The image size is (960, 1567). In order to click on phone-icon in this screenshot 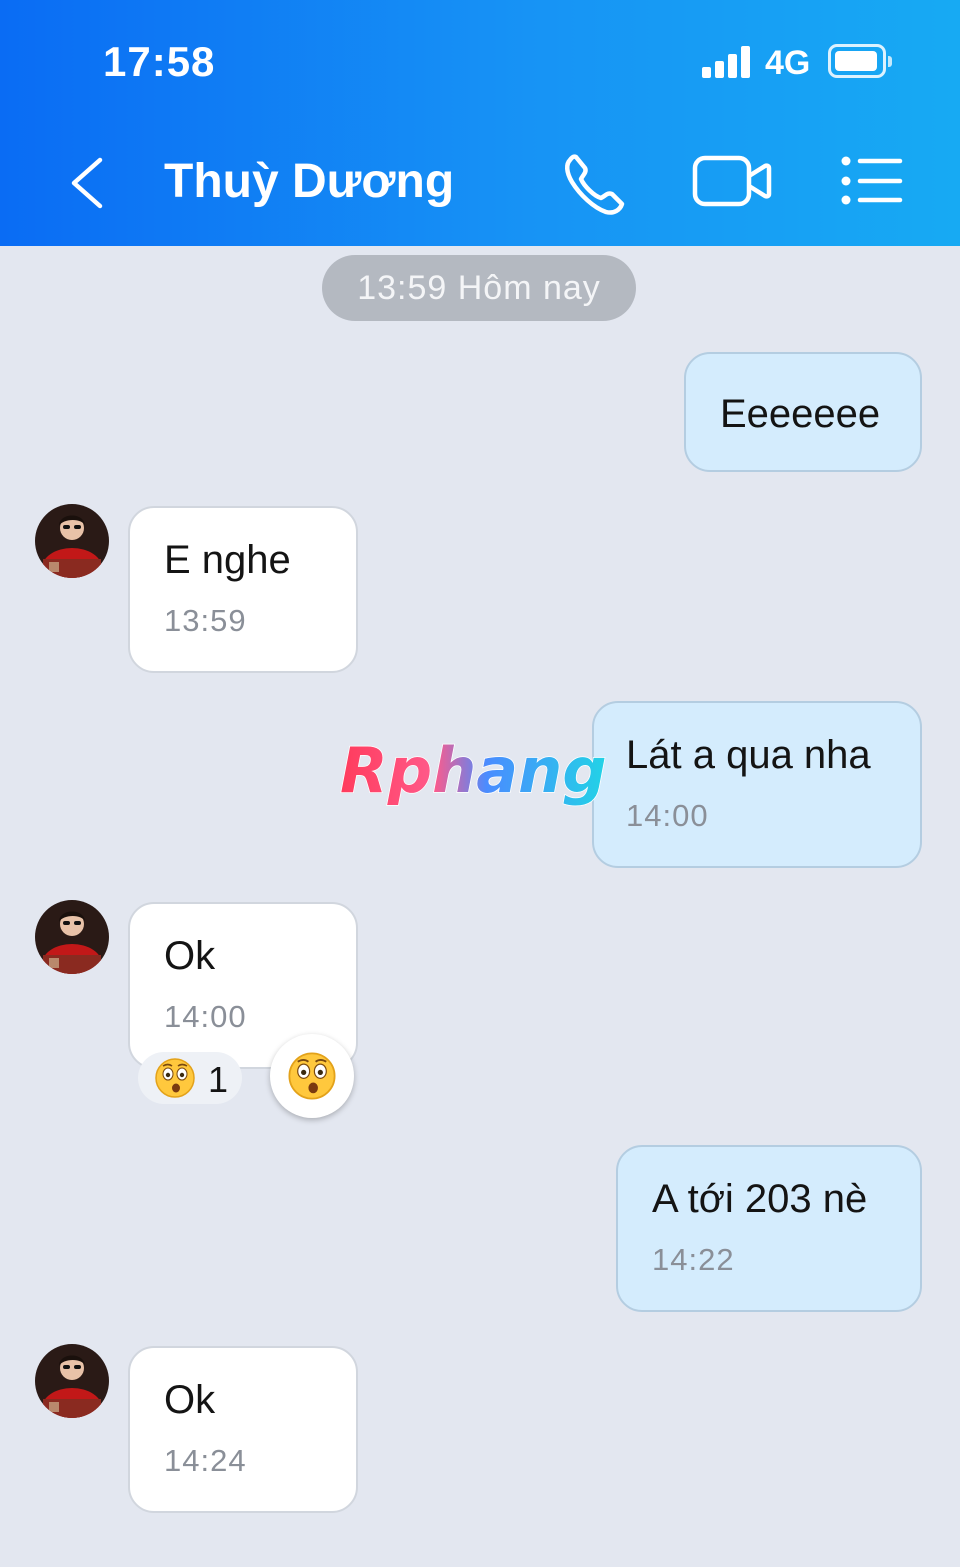, I will do `click(595, 184)`.